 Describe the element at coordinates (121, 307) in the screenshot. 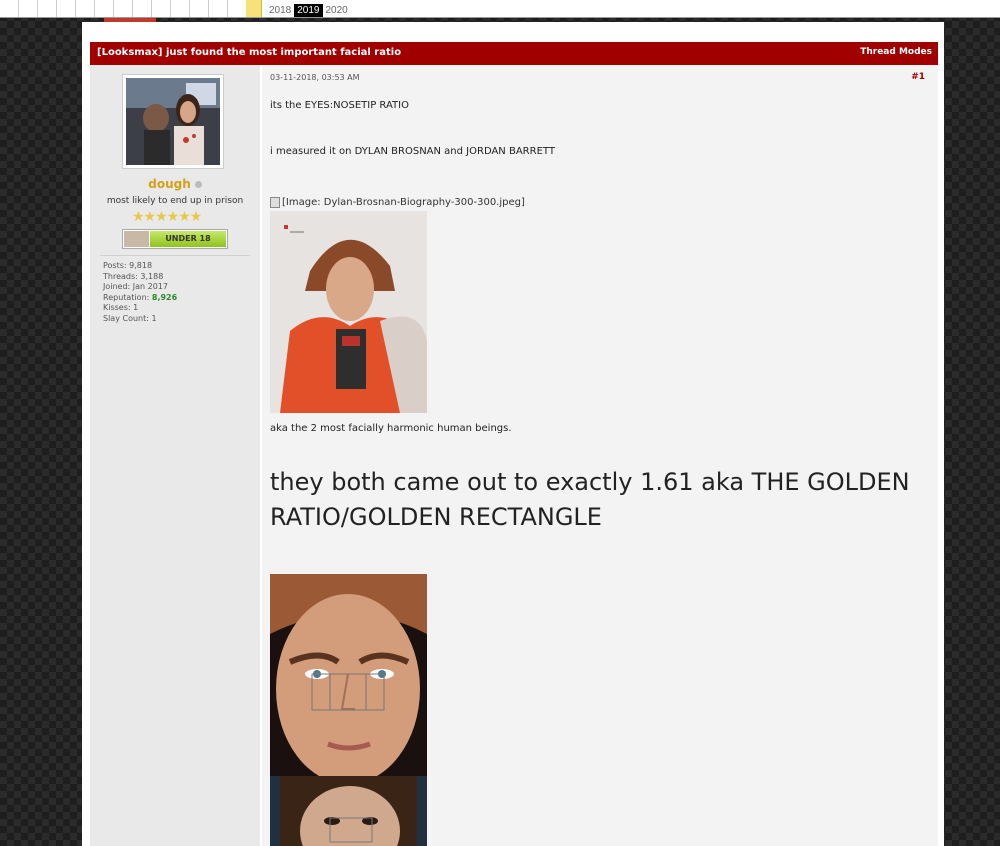

I see `stat-kisses: Kisses: 1` at that location.